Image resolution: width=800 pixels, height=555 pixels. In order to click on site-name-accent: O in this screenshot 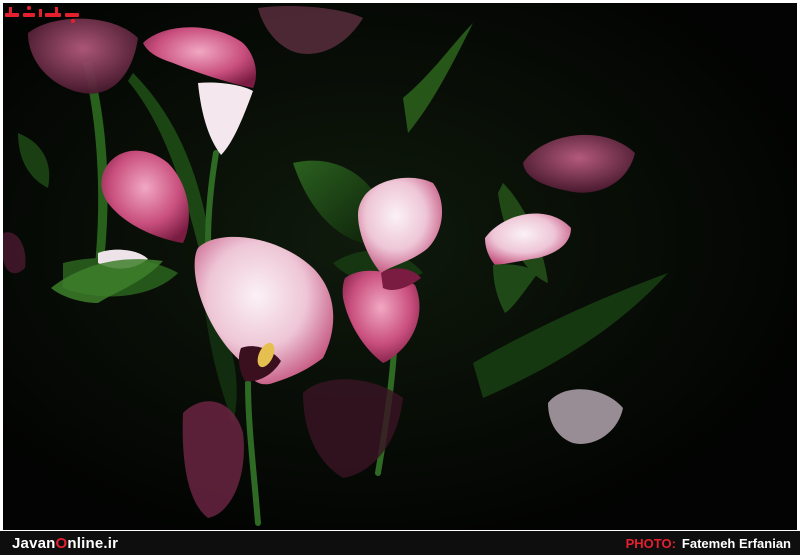, I will do `click(61, 543)`.